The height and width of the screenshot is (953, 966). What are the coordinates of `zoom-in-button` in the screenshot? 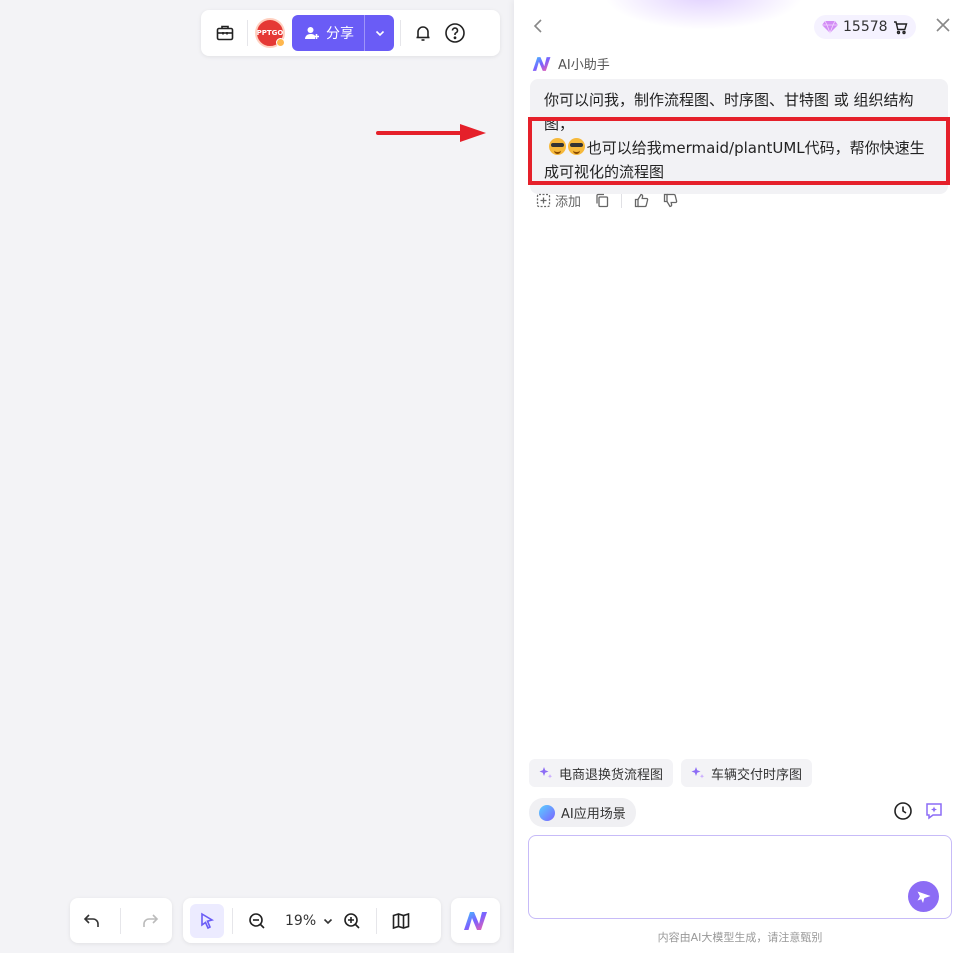 It's located at (352, 921).